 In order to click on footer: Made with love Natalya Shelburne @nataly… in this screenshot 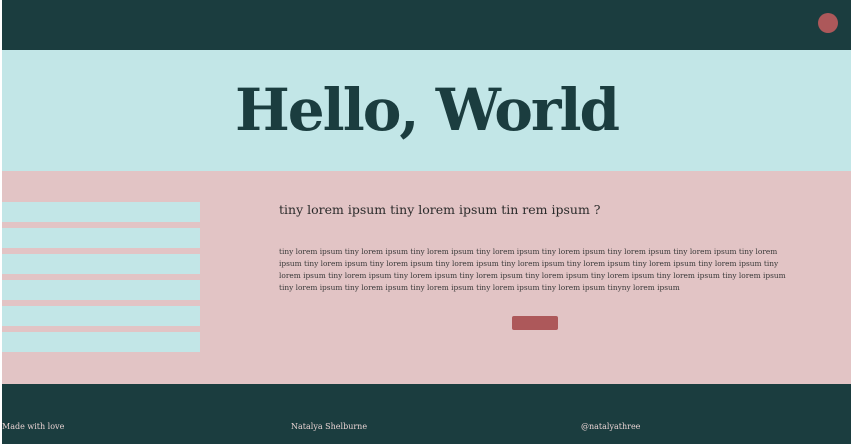, I will do `click(426, 414)`.